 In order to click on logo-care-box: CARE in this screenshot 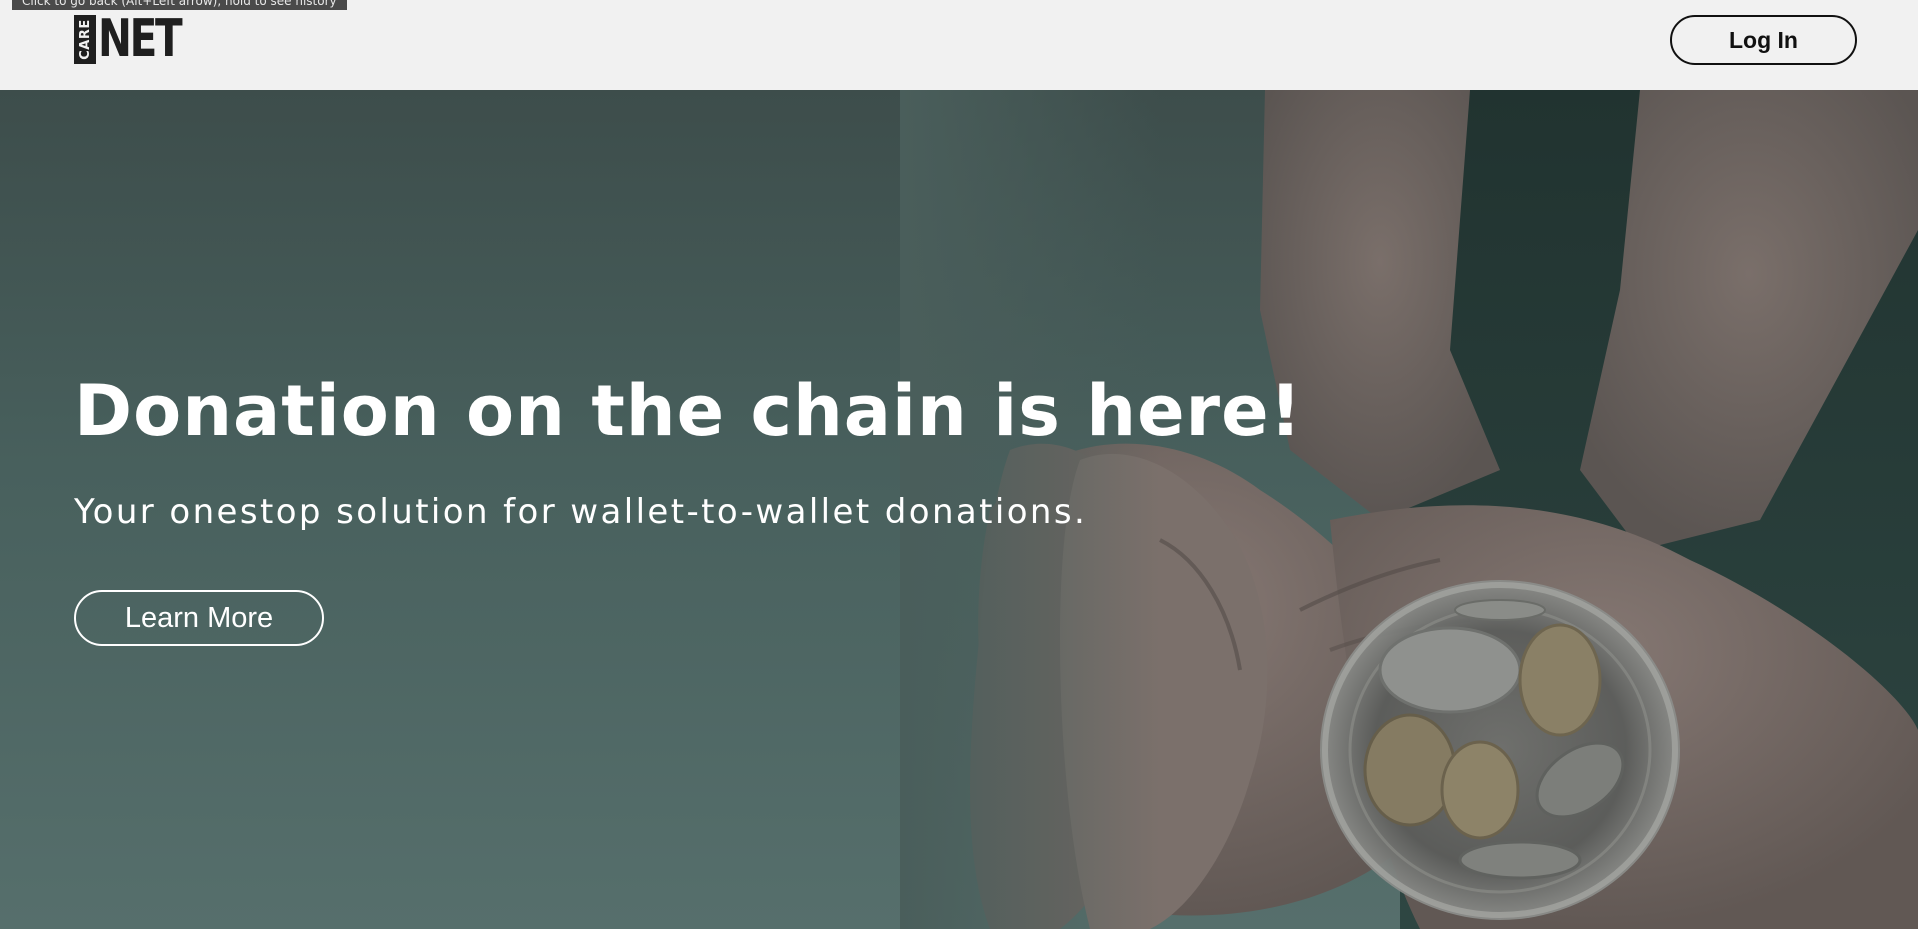, I will do `click(85, 39)`.